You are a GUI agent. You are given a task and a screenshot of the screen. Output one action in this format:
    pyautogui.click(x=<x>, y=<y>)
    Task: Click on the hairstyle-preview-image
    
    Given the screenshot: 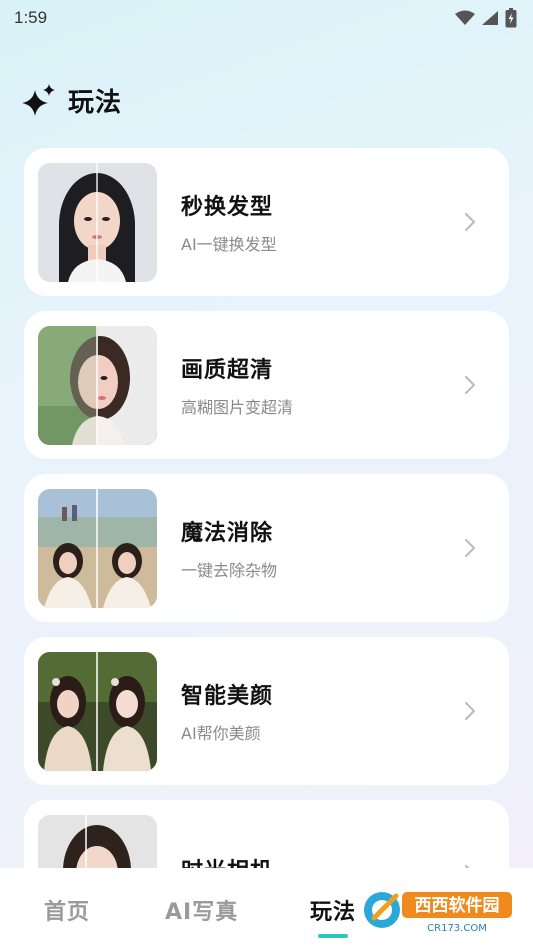 What is the action you would take?
    pyautogui.click(x=97, y=222)
    